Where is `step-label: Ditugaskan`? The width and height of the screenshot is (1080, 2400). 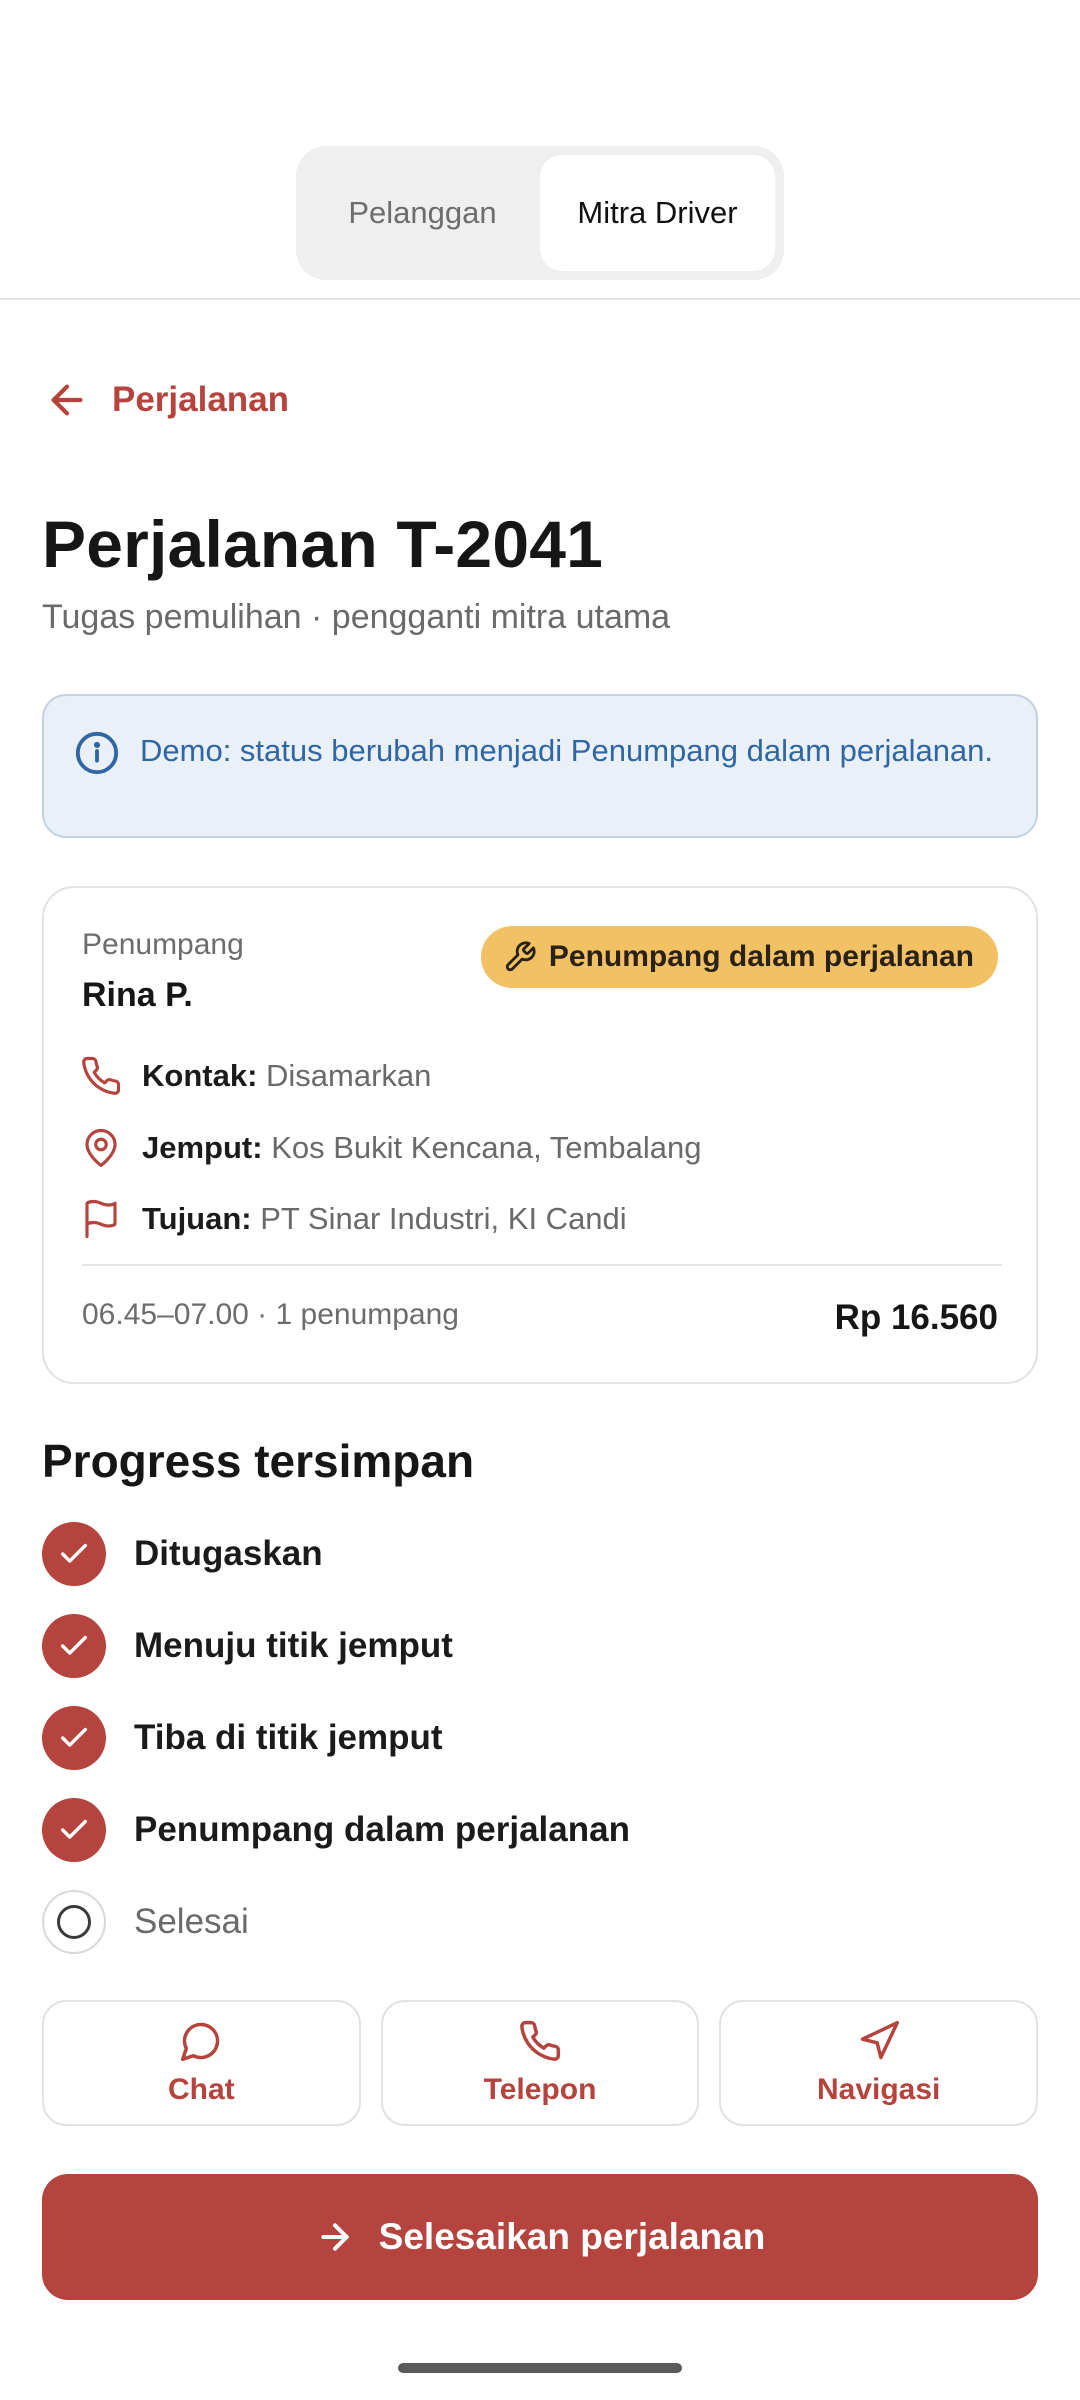
step-label: Ditugaskan is located at coordinates (228, 1553).